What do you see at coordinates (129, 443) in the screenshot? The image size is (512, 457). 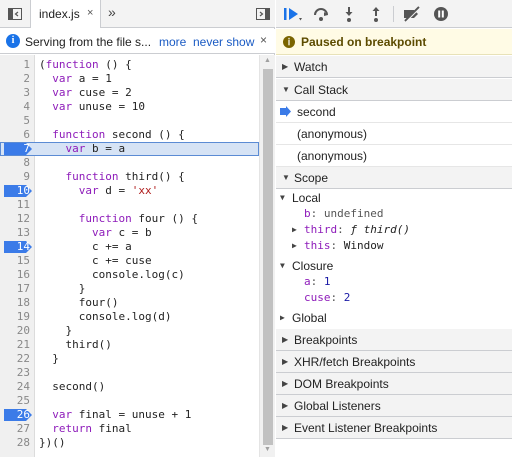 I see `code-line: 28})()` at bounding box center [129, 443].